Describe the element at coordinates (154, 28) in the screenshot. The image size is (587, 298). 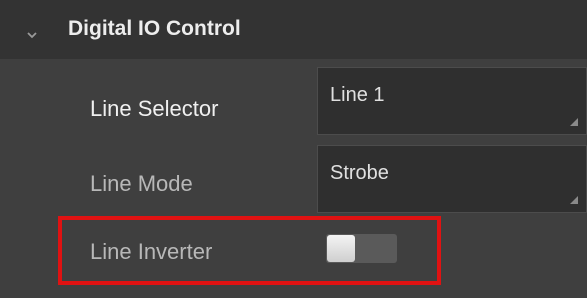
I see `section-title: Digital IO Control` at that location.